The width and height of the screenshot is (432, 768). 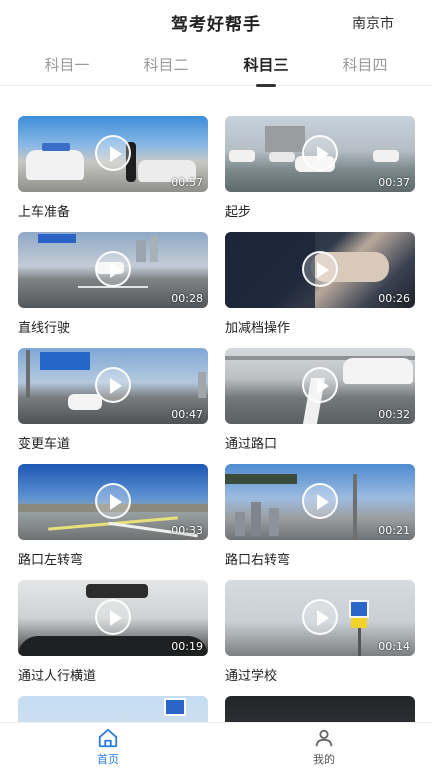 I want to click on video-card: 00:19 通过人行横道, so click(x=113, y=632).